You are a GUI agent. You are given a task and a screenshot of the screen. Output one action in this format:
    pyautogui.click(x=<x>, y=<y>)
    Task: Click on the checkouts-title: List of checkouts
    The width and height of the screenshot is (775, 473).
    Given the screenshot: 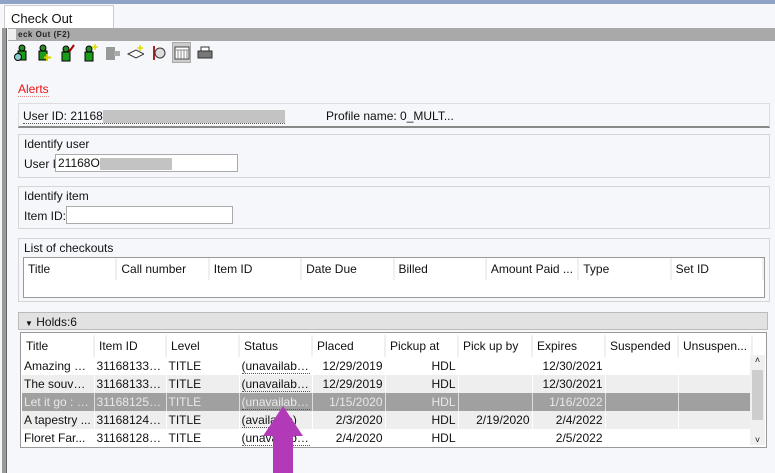 What is the action you would take?
    pyautogui.click(x=69, y=248)
    